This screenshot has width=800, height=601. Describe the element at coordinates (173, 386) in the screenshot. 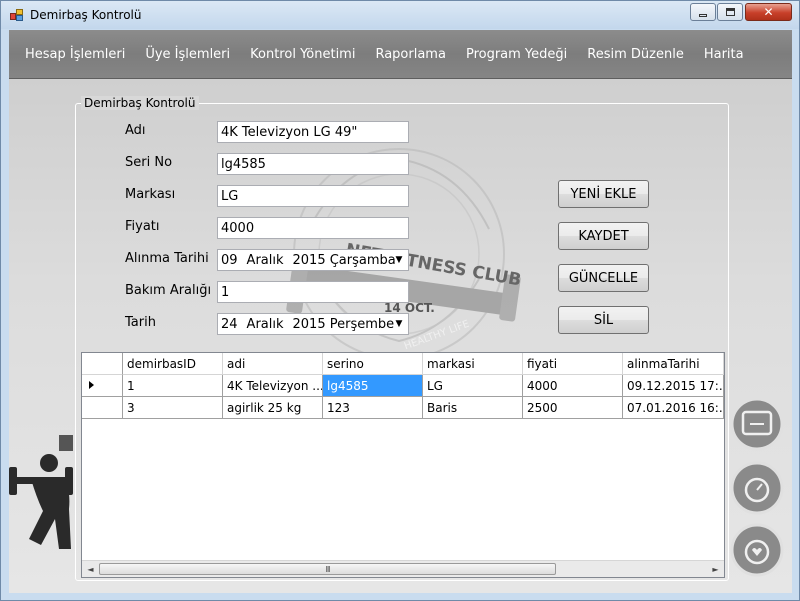

I see `cell-demirbasid: 1` at that location.